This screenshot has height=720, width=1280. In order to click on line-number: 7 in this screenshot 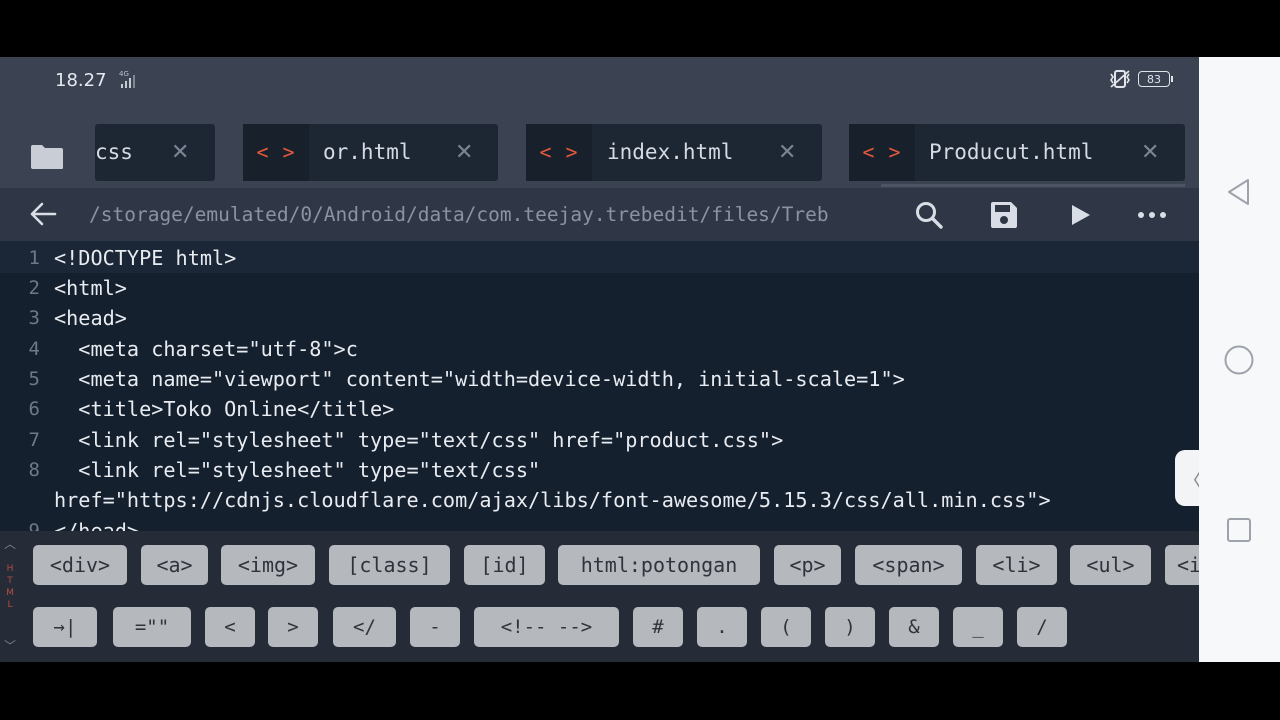, I will do `click(34, 440)`.